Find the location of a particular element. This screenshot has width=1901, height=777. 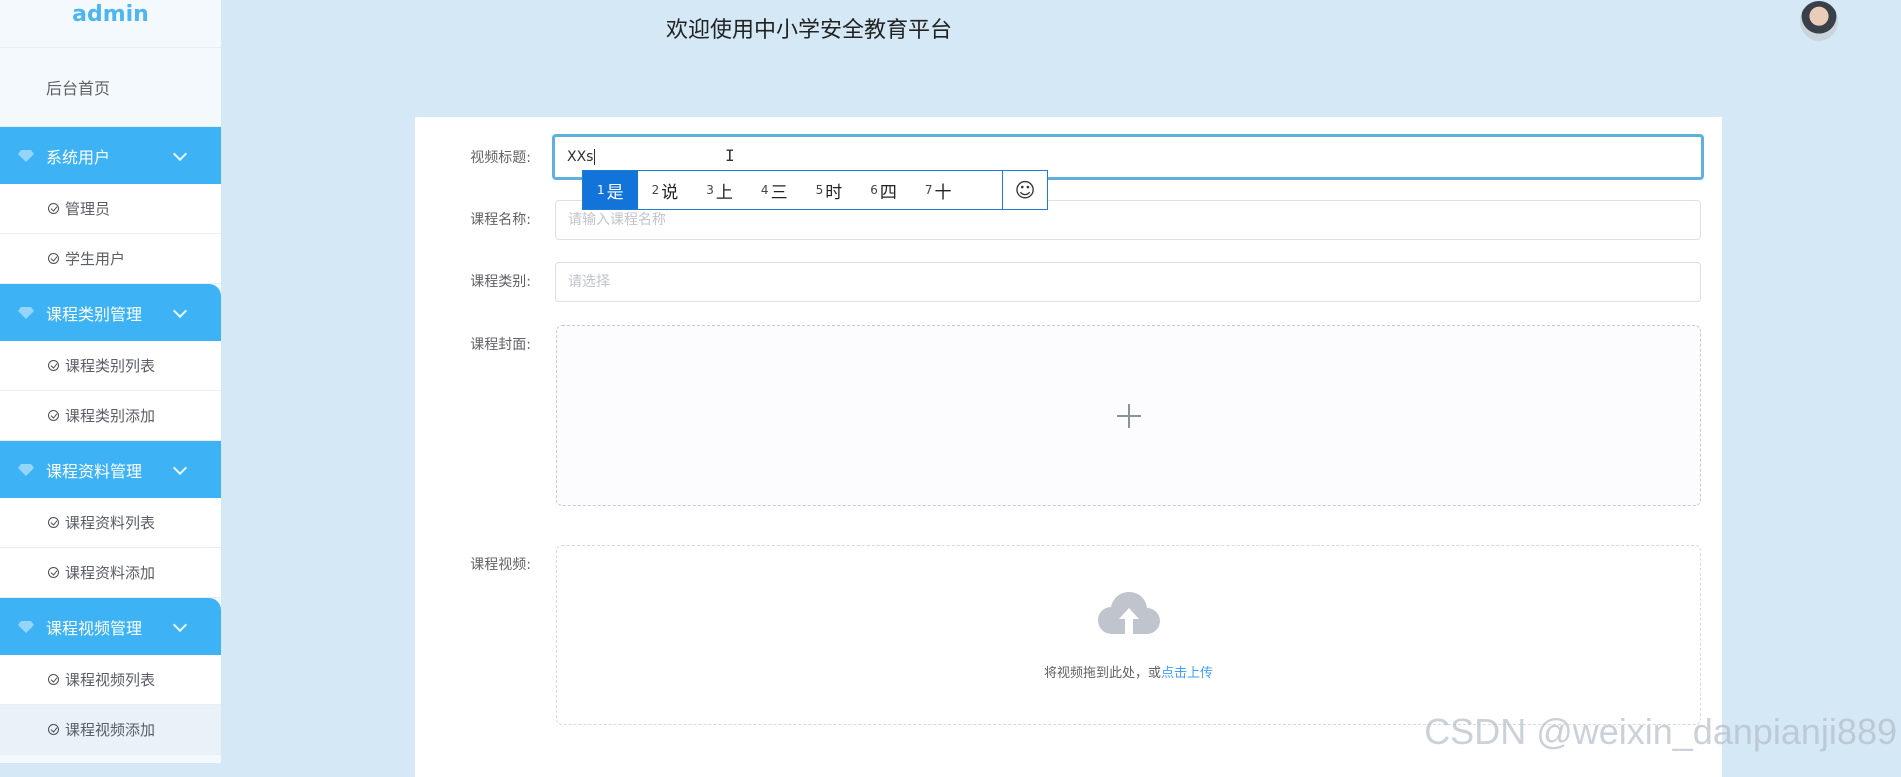

cloud-upload-icon is located at coordinates (1128, 613).